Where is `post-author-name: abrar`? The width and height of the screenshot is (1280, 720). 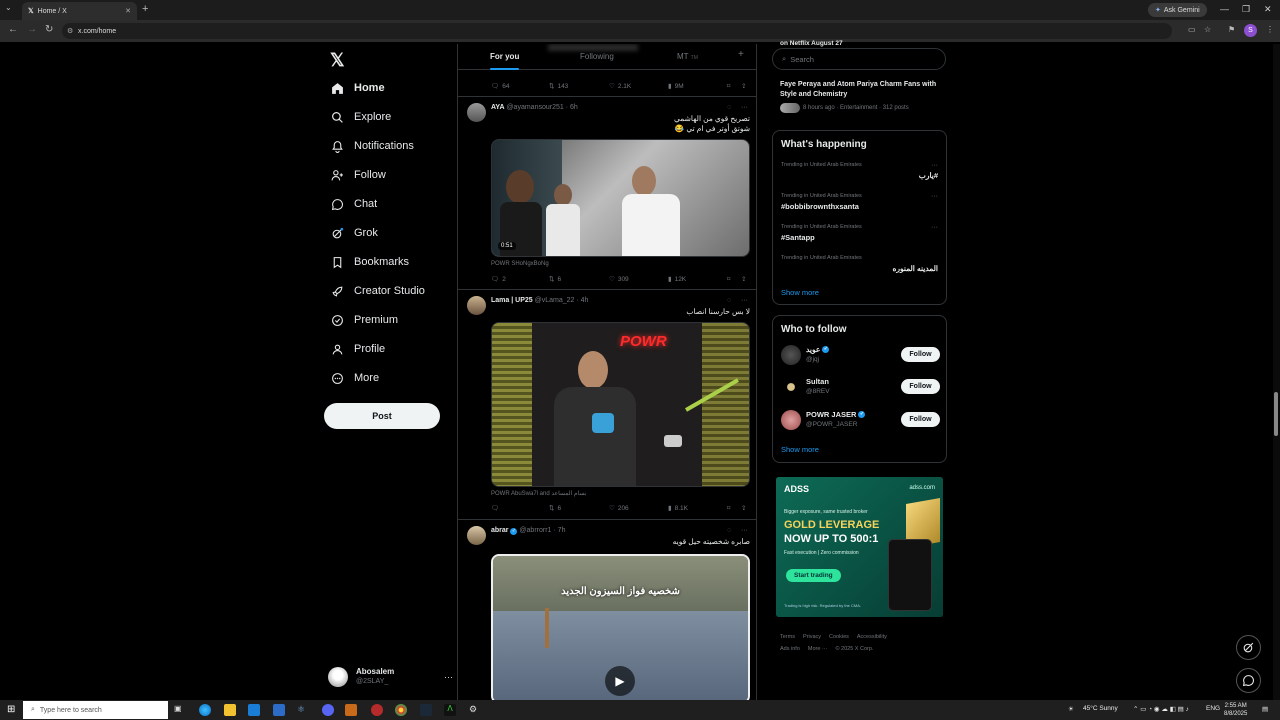
post-author-name: abrar is located at coordinates (500, 530).